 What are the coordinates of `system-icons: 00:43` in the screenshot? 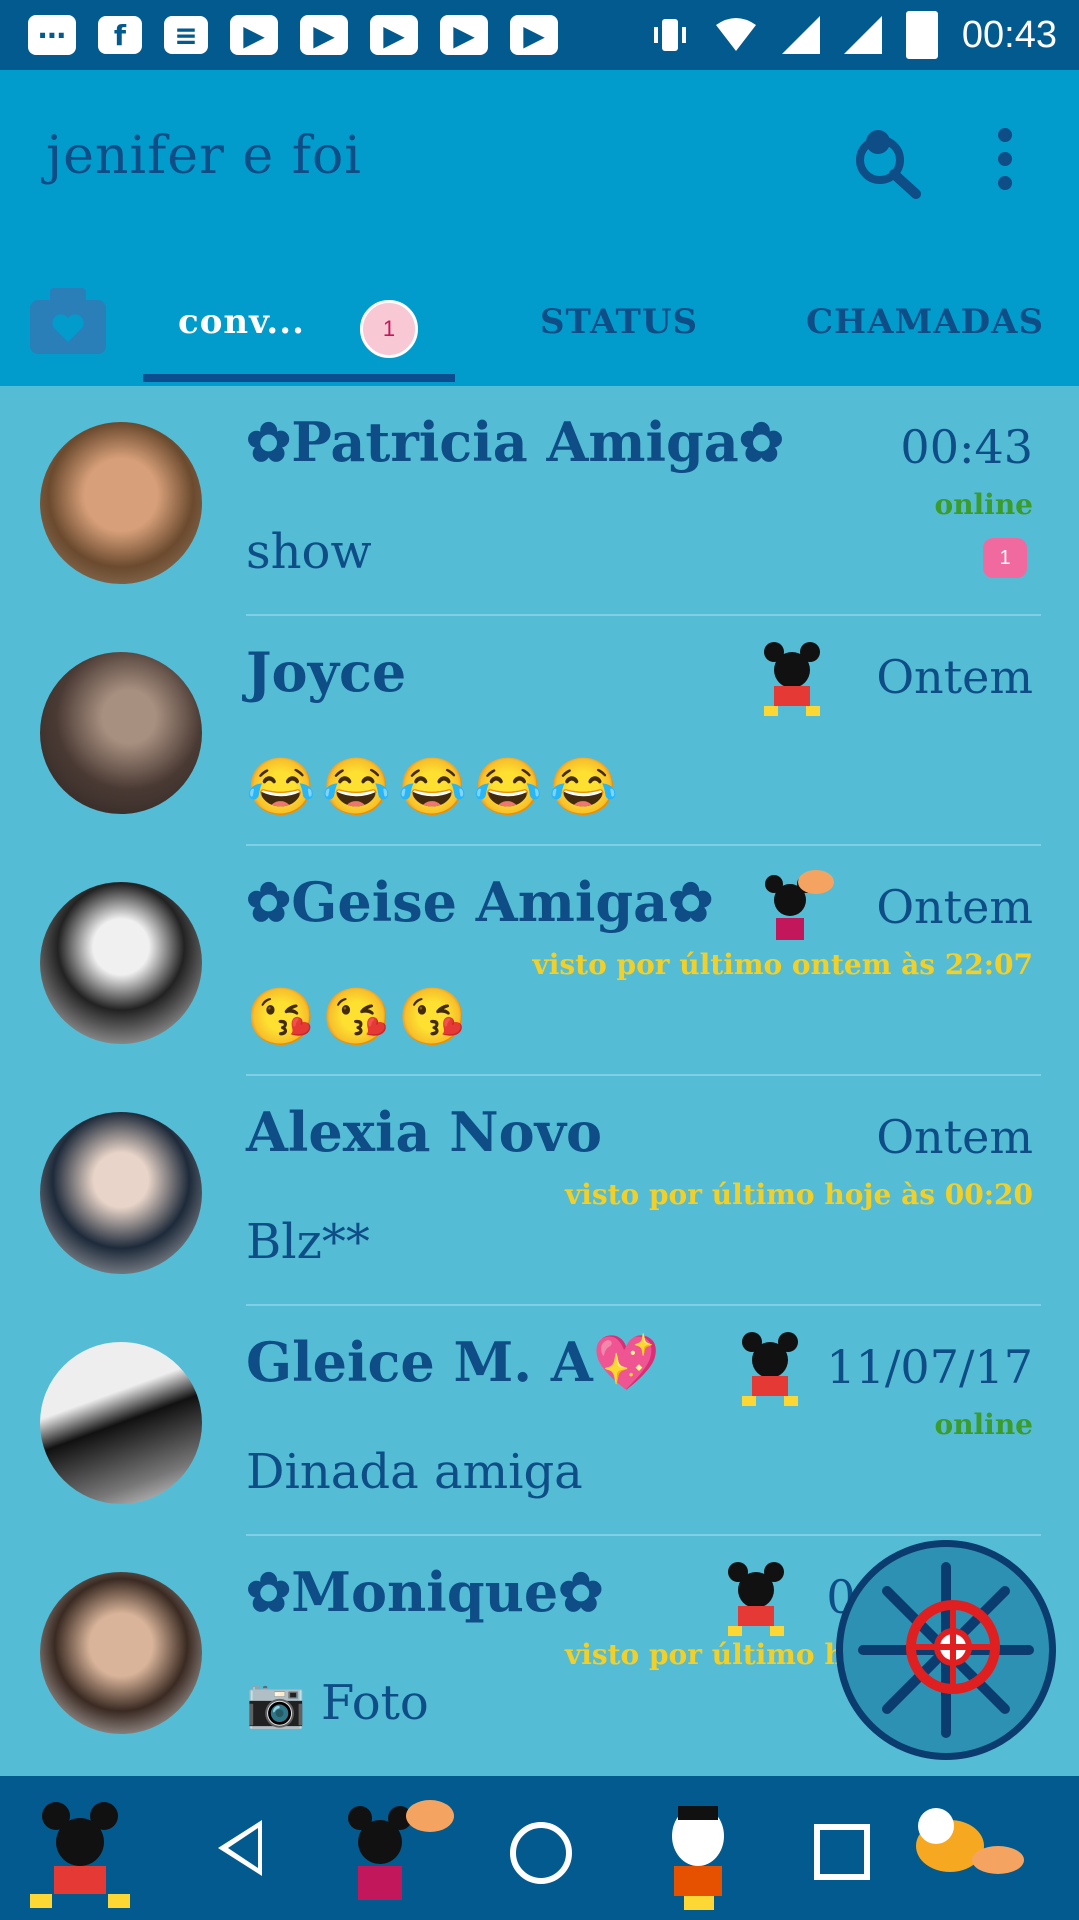 It's located at (853, 35).